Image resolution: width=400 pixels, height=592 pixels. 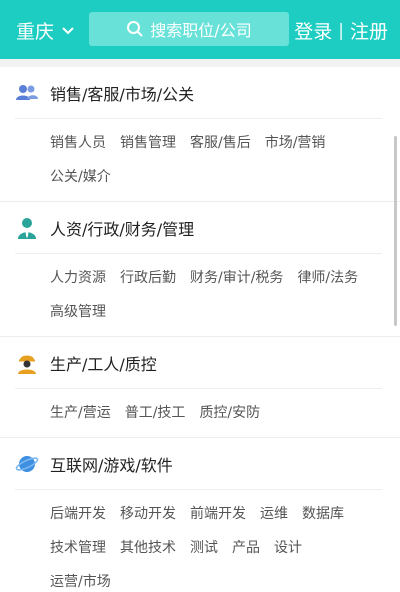 What do you see at coordinates (27, 93) in the screenshot?
I see `people-icon` at bounding box center [27, 93].